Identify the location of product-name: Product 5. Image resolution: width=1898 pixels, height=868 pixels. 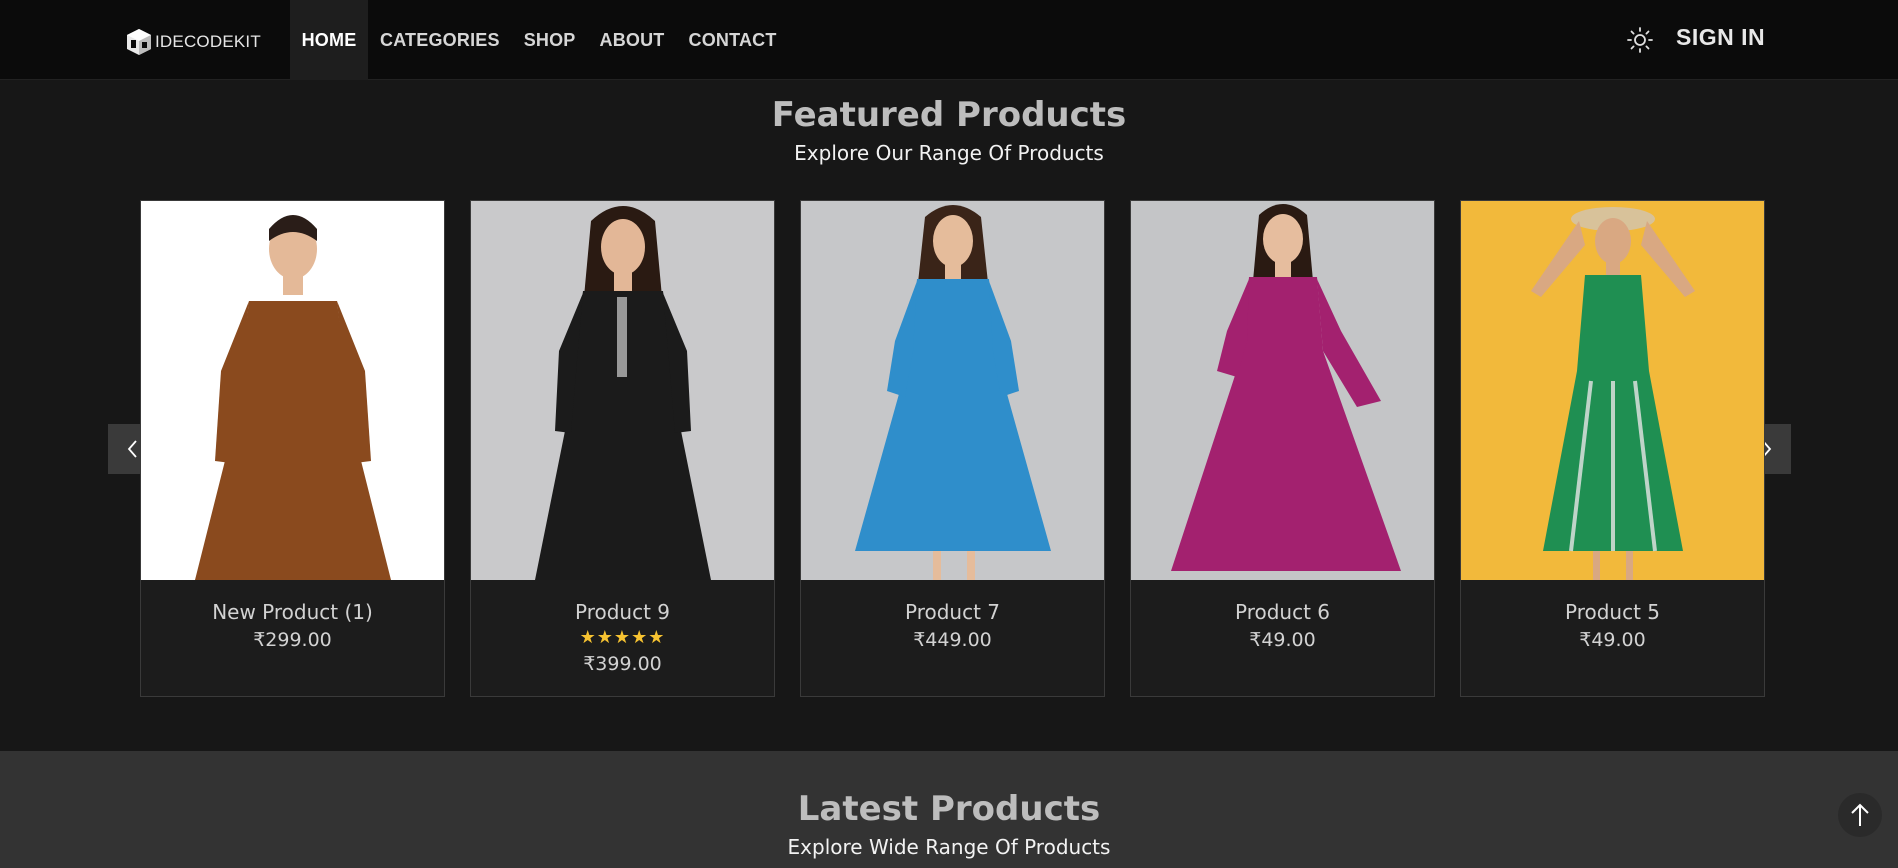
(1612, 612).